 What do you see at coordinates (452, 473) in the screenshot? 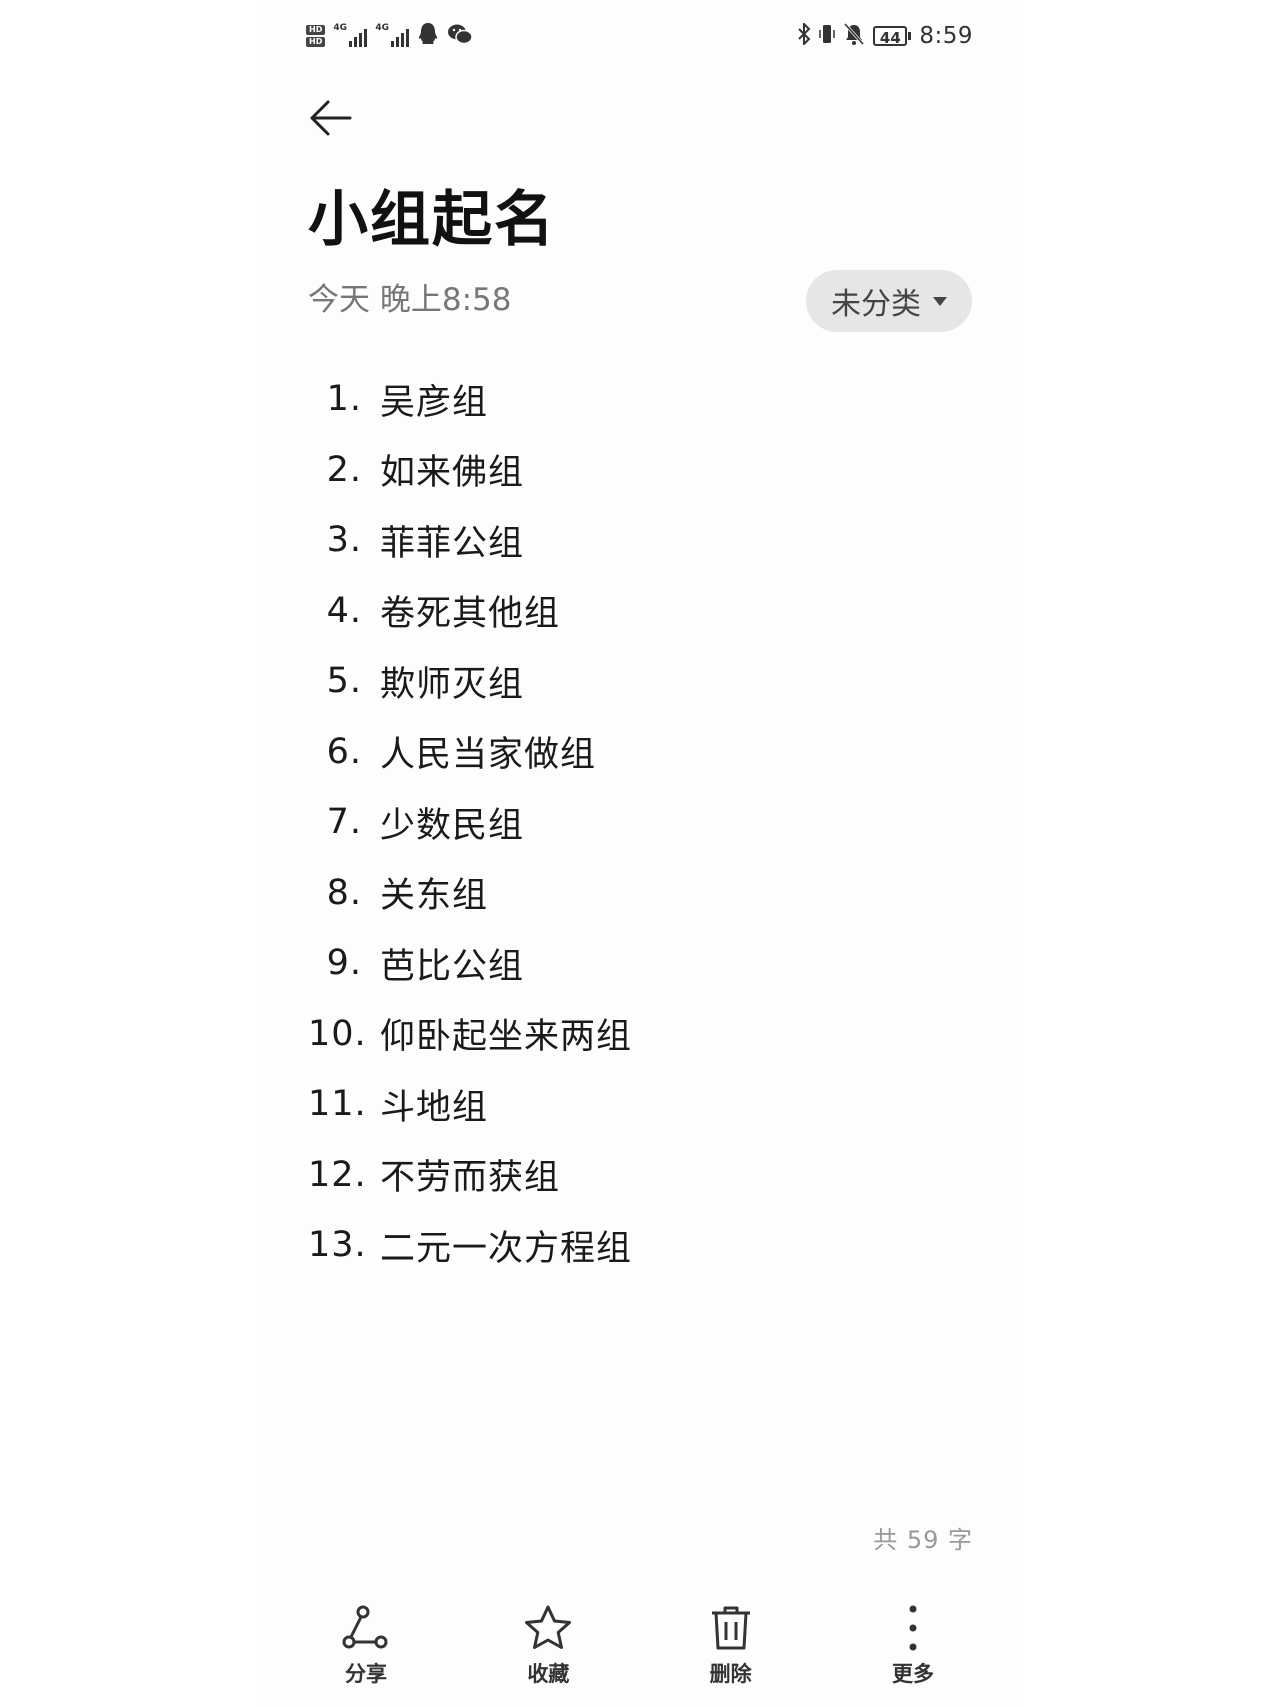
I see `list-text: 如来佛组` at bounding box center [452, 473].